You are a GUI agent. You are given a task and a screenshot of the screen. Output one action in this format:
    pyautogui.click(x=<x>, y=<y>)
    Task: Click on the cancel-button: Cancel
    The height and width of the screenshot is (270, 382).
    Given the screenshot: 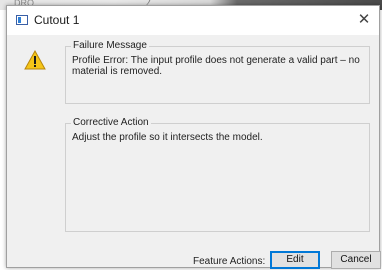 What is the action you would take?
    pyautogui.click(x=356, y=260)
    